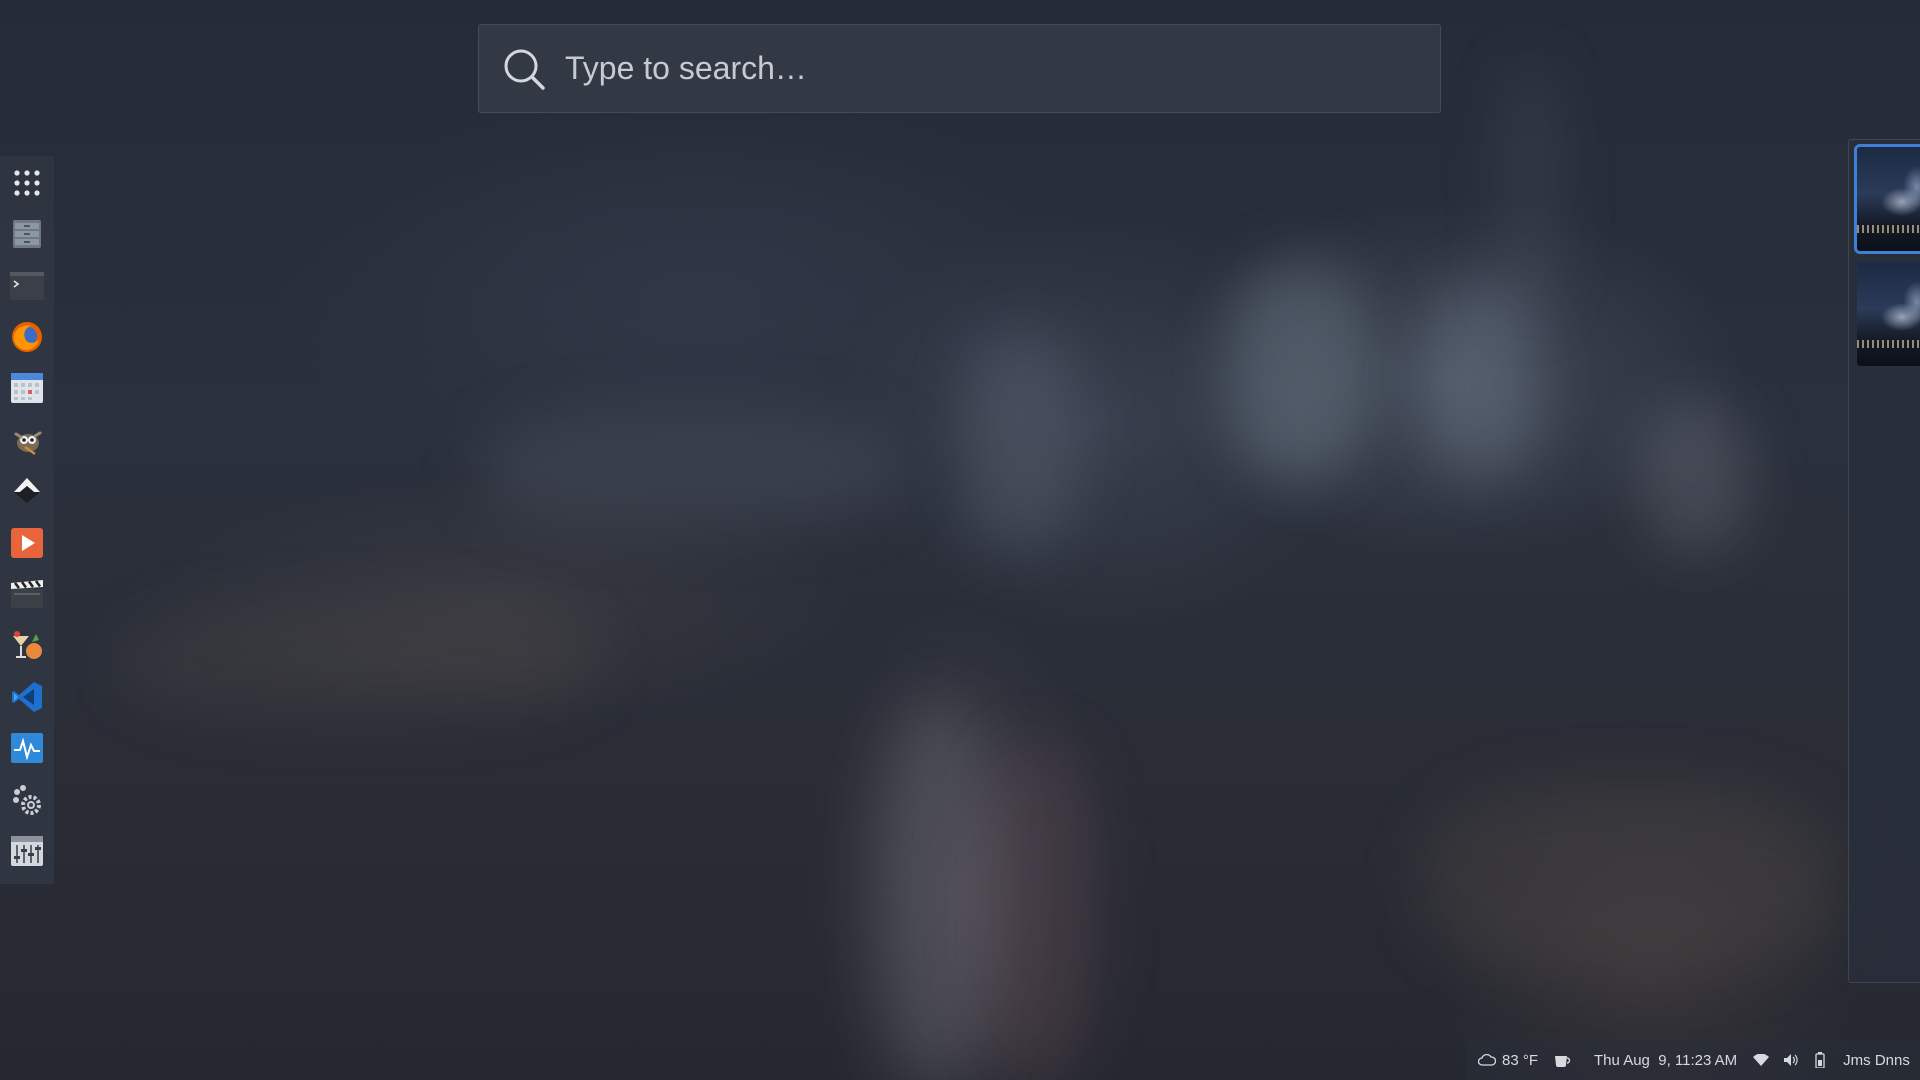 The width and height of the screenshot is (1920, 1080). Describe the element at coordinates (27, 799) in the screenshot. I see `gear-paw-icon` at that location.